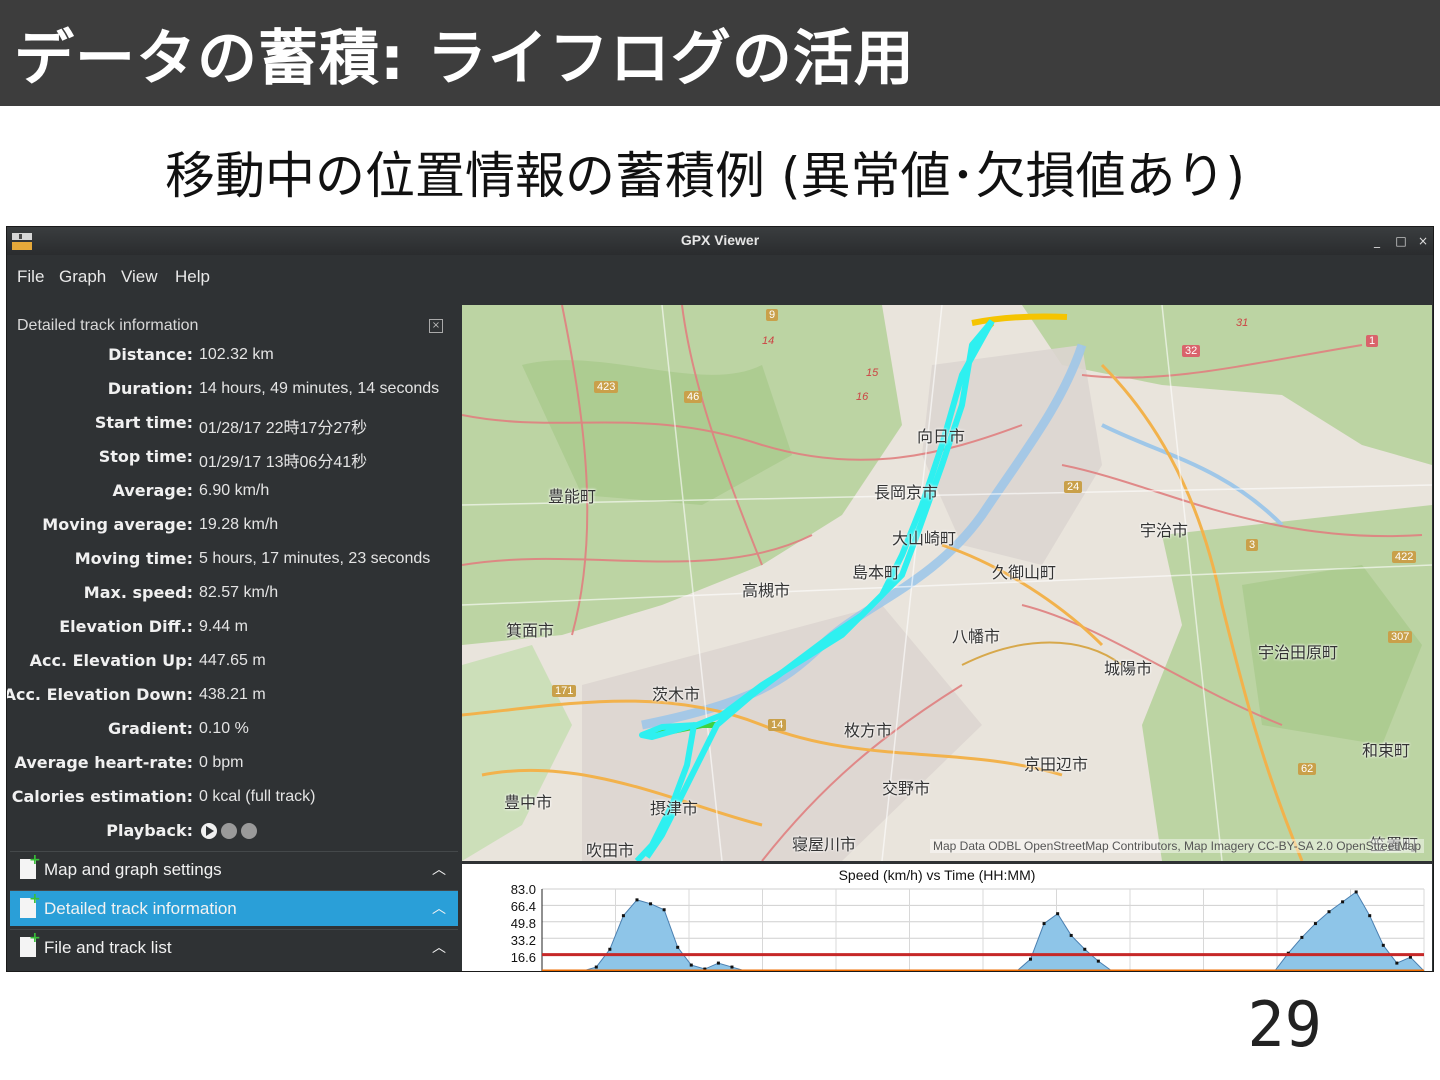  I want to click on menu-file: File, so click(30, 277).